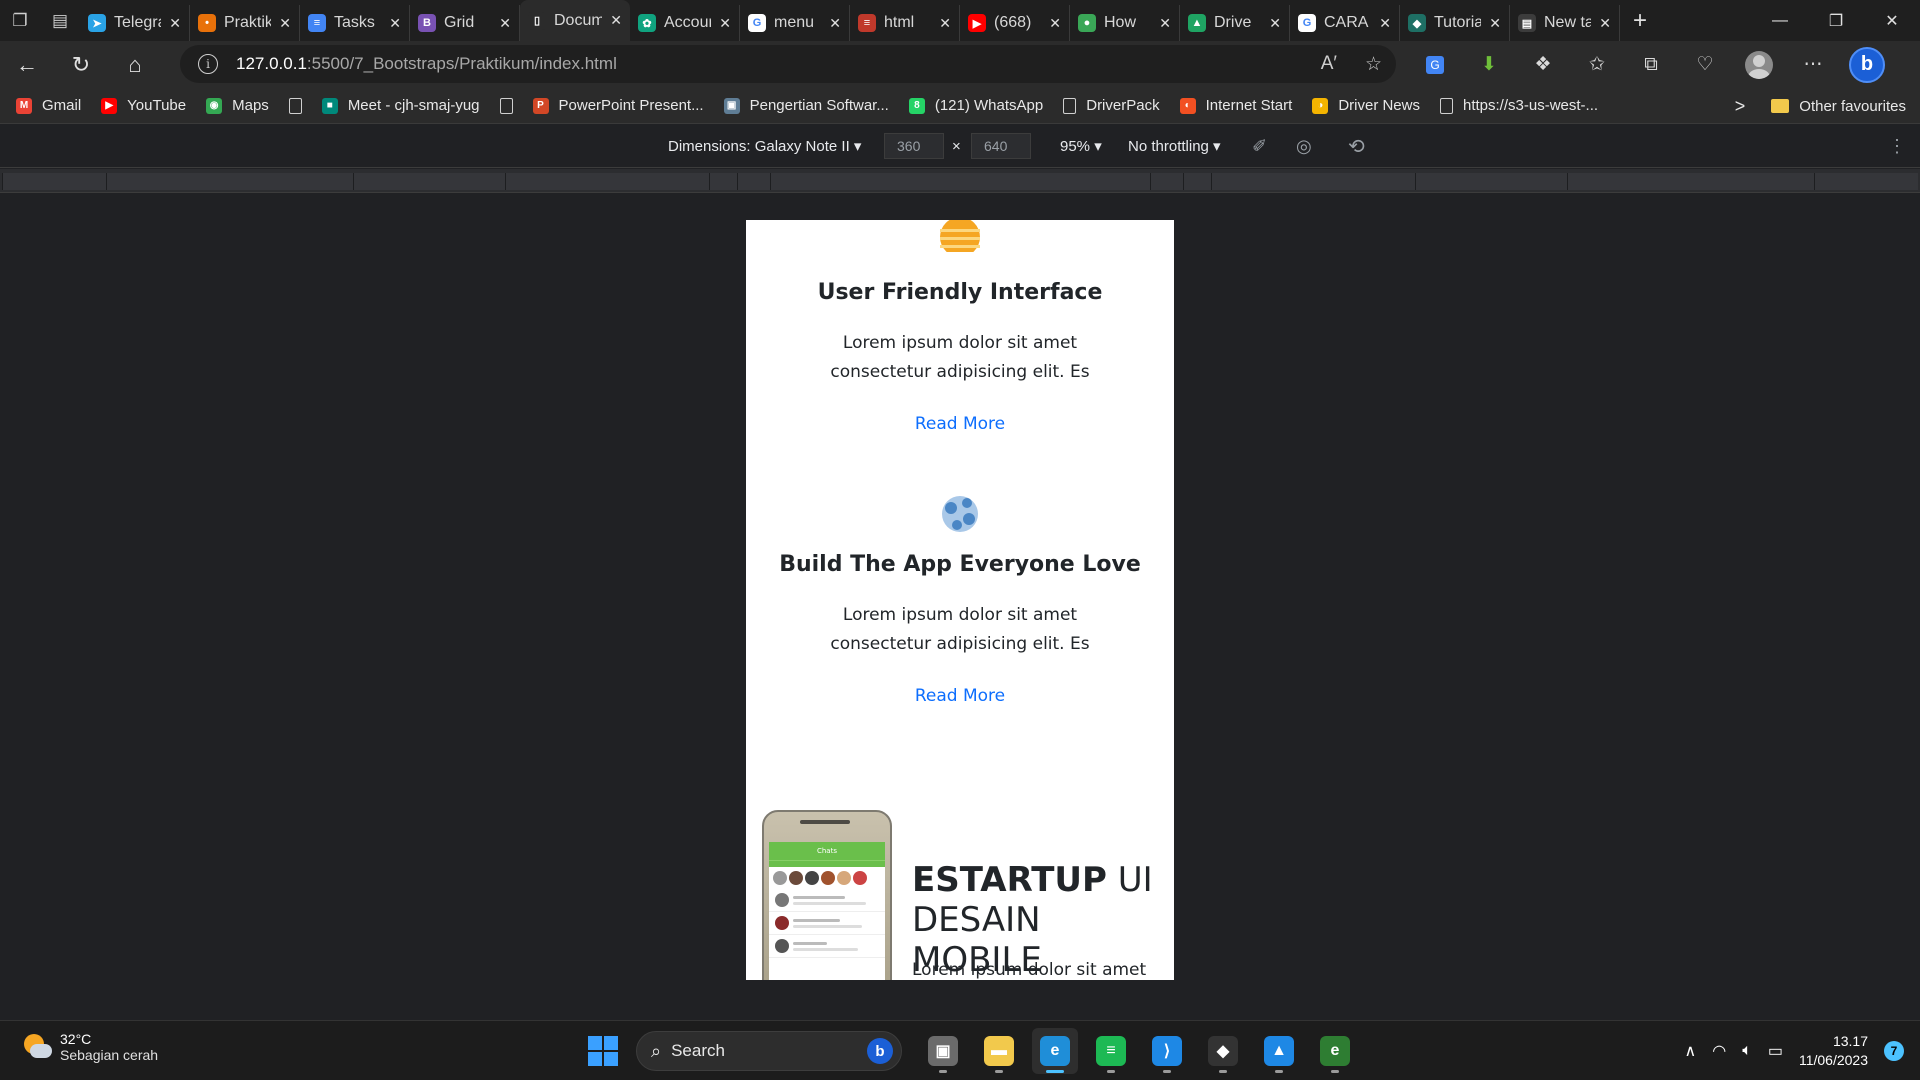 Image resolution: width=1920 pixels, height=1080 pixels. Describe the element at coordinates (135, 65) in the screenshot. I see `home-button: ⌂` at that location.